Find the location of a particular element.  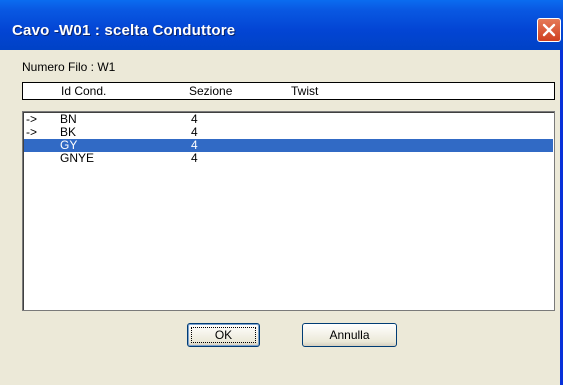

row-marker: -> is located at coordinates (32, 132).